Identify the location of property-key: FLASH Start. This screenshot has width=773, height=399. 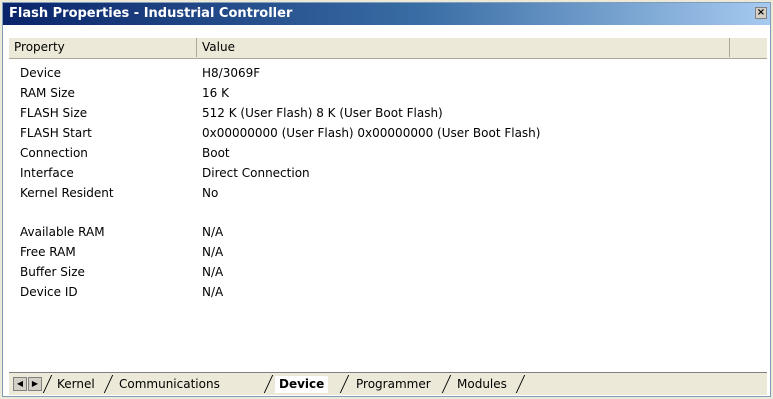
(56, 133).